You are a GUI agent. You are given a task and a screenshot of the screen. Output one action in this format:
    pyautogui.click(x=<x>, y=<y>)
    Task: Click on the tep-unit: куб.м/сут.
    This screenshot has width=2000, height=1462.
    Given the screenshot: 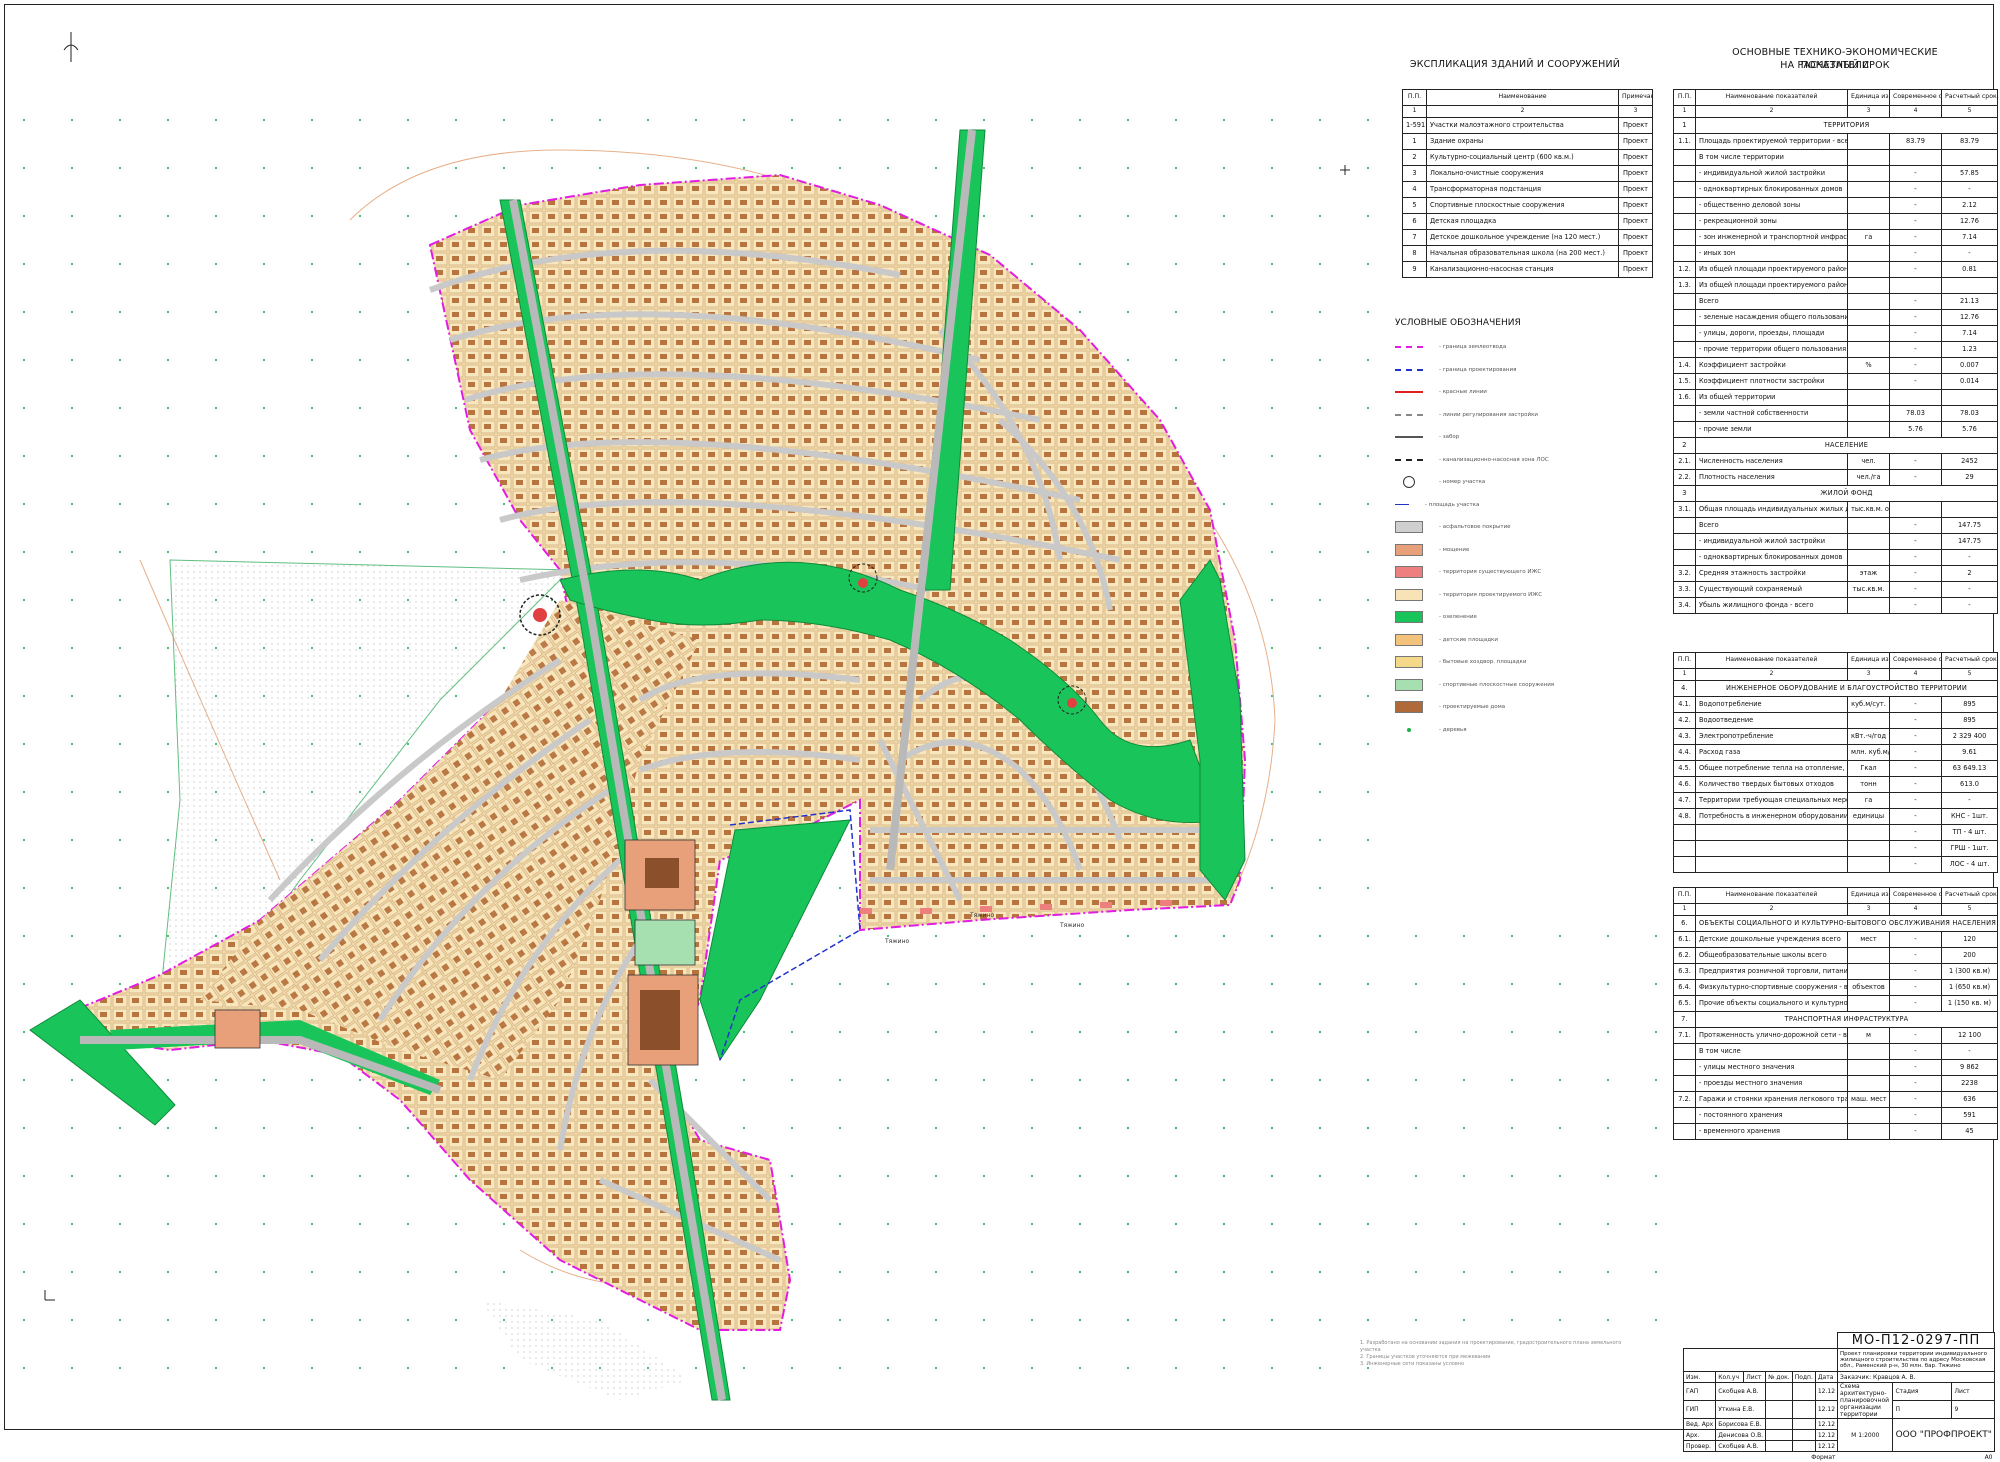 What is the action you would take?
    pyautogui.click(x=1869, y=705)
    